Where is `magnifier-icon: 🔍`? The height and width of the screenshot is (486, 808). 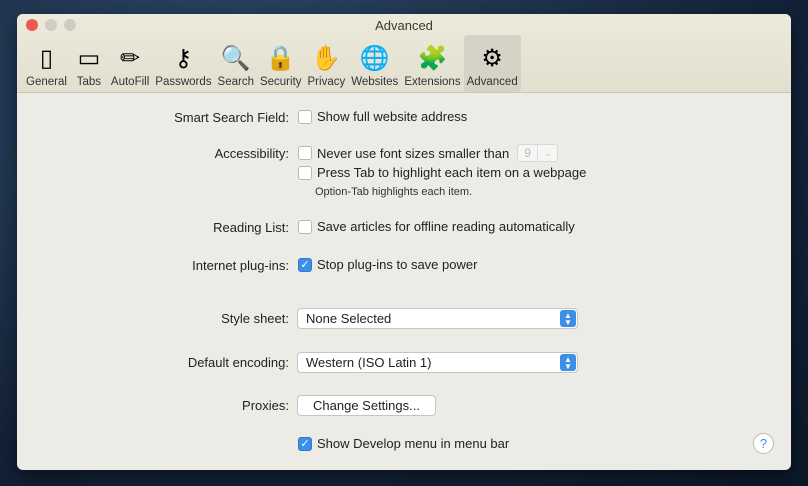 magnifier-icon: 🔍 is located at coordinates (235, 58).